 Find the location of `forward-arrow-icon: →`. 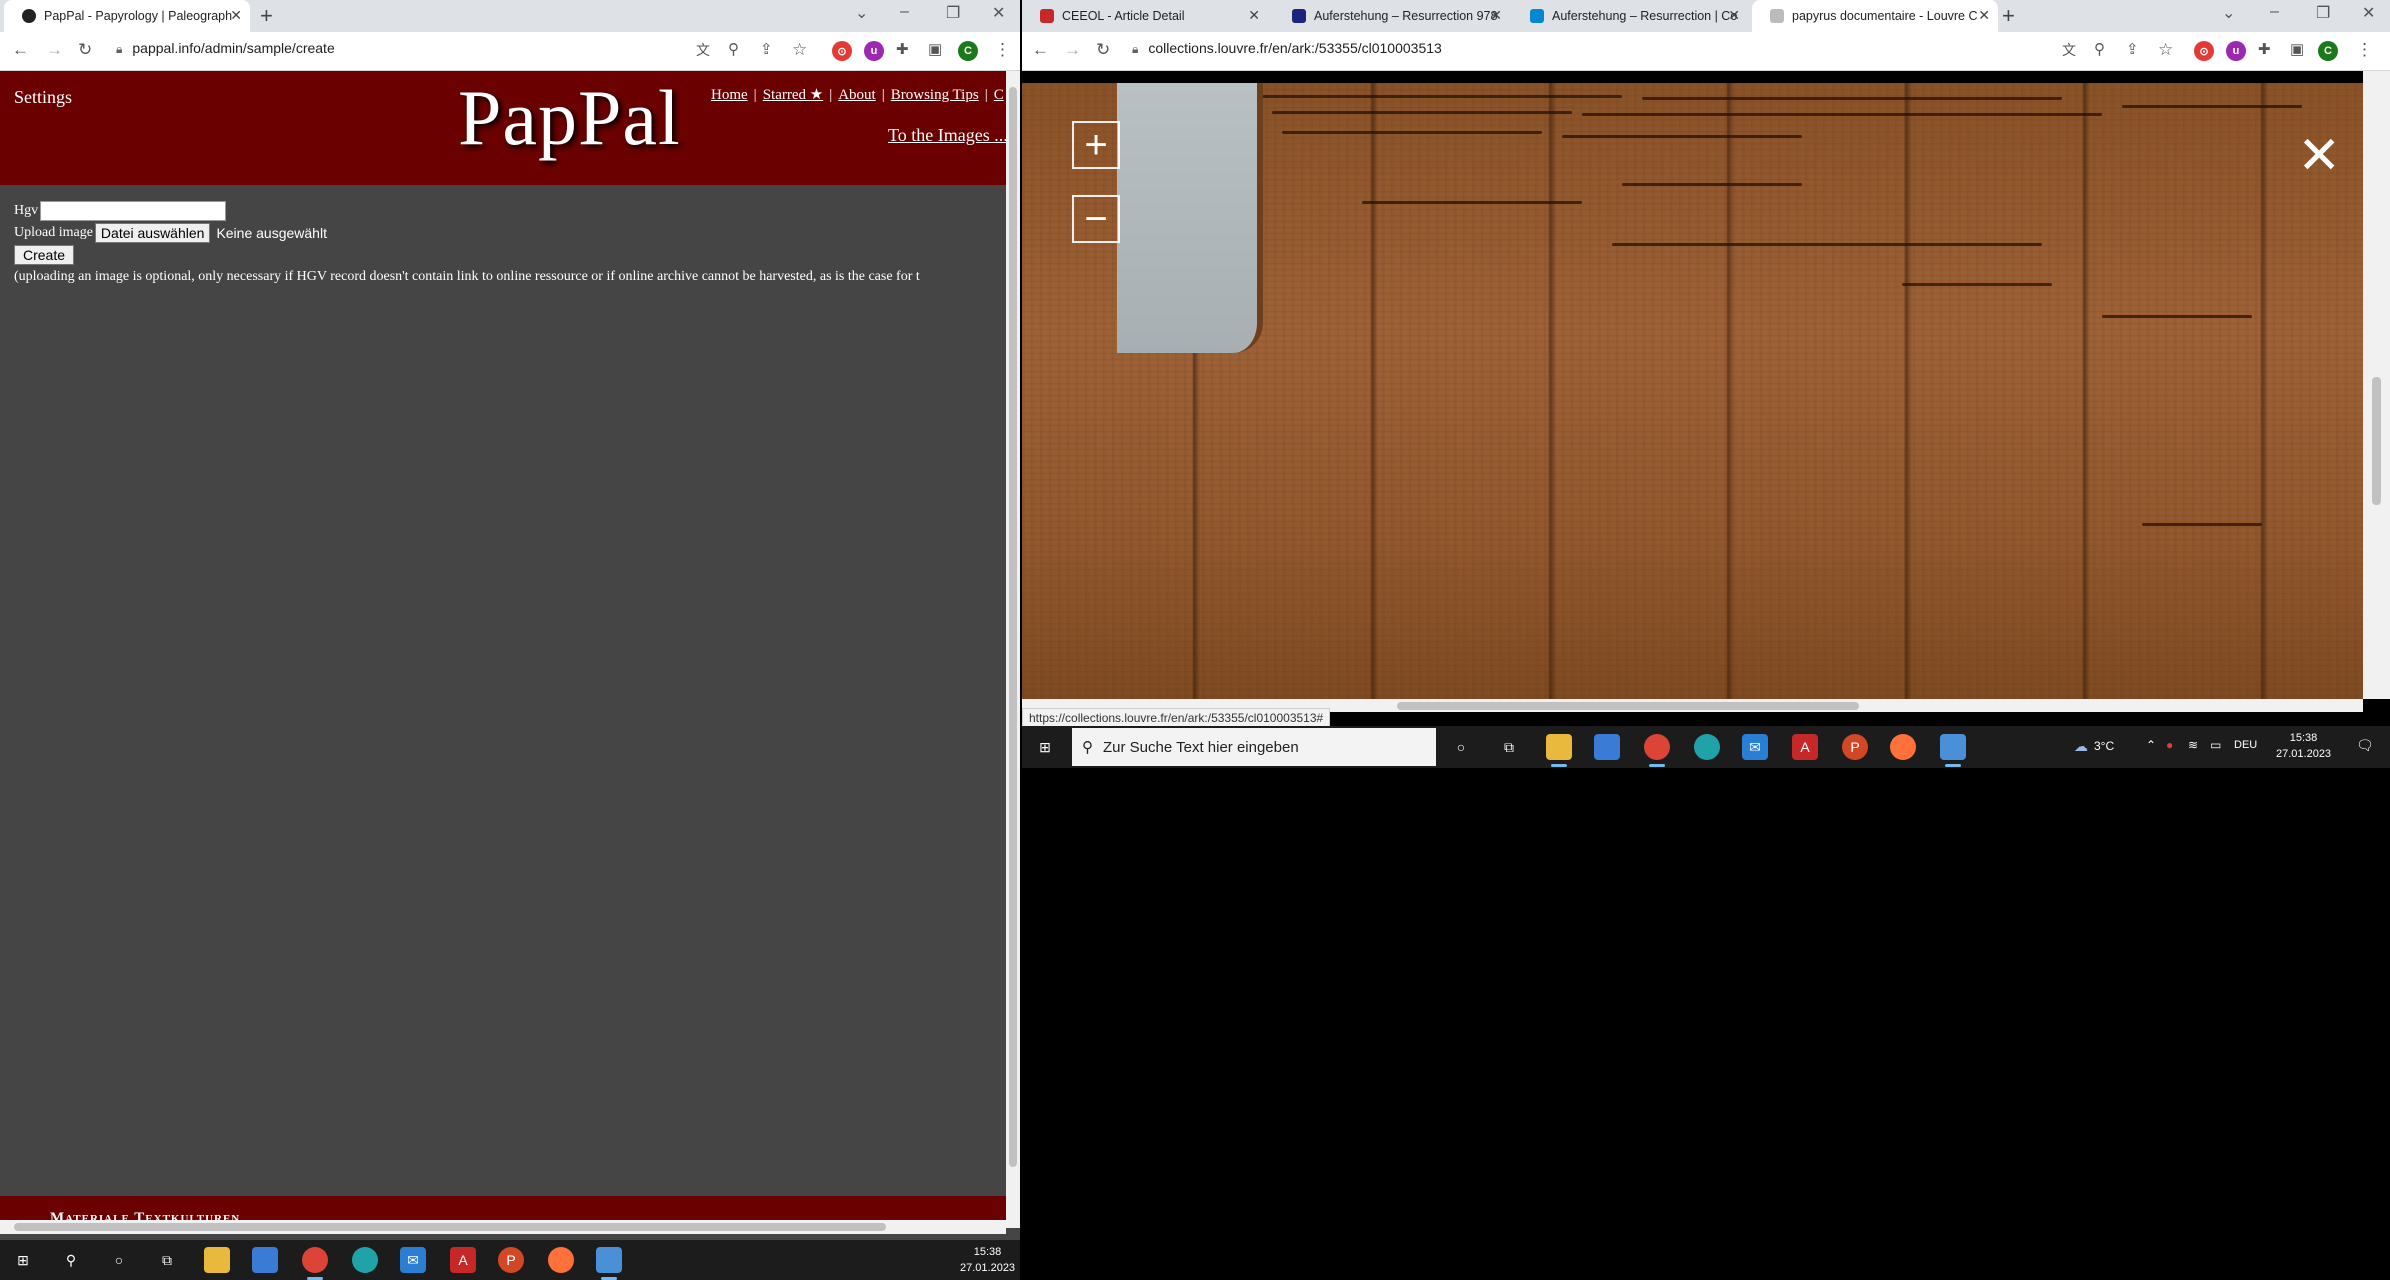

forward-arrow-icon: → is located at coordinates (54, 50).